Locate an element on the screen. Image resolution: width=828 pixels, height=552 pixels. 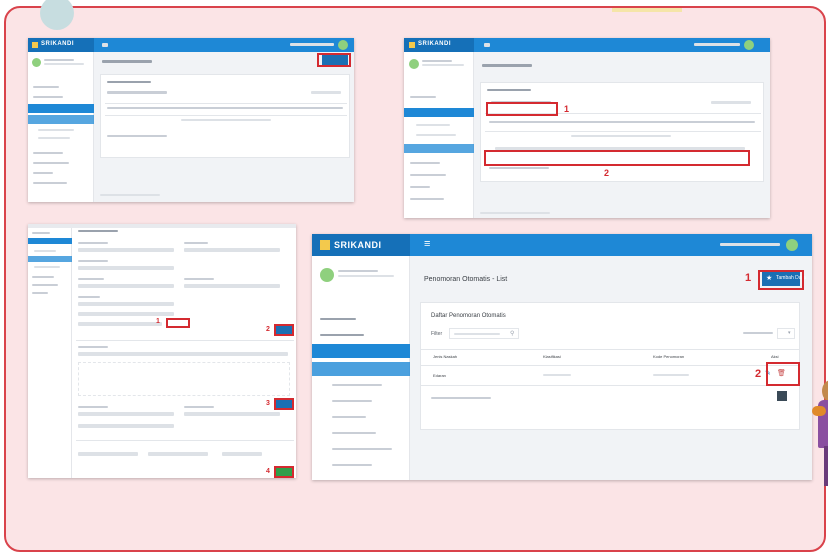
table-top-line is located at coordinates (610, 349).